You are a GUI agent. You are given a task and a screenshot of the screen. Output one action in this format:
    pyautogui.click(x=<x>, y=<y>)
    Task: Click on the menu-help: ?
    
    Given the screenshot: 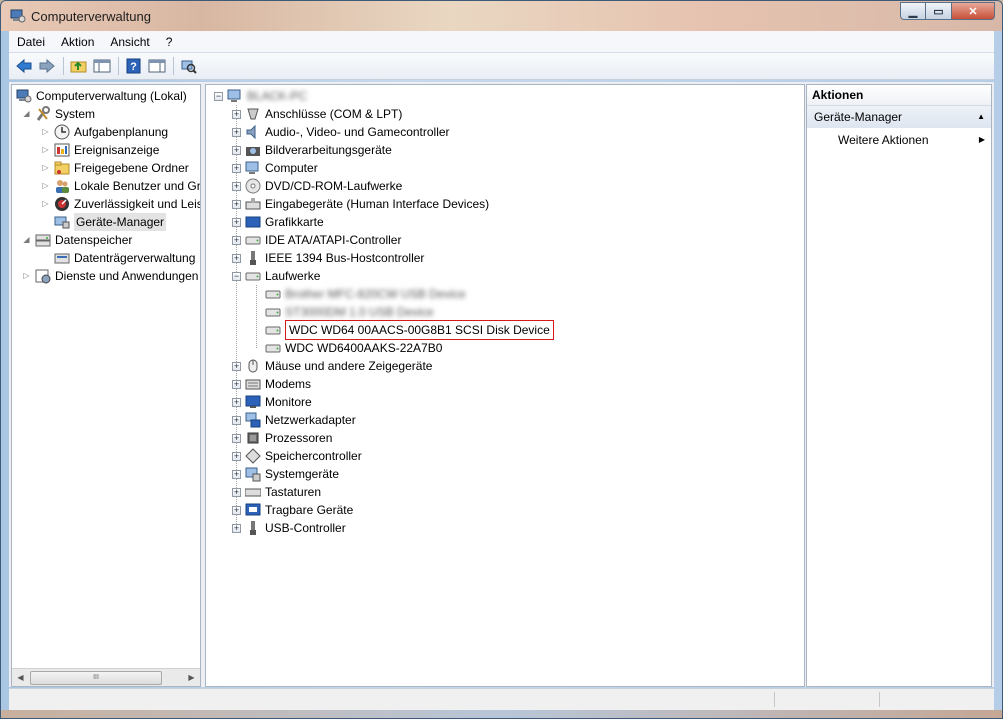 What is the action you would take?
    pyautogui.click(x=169, y=42)
    